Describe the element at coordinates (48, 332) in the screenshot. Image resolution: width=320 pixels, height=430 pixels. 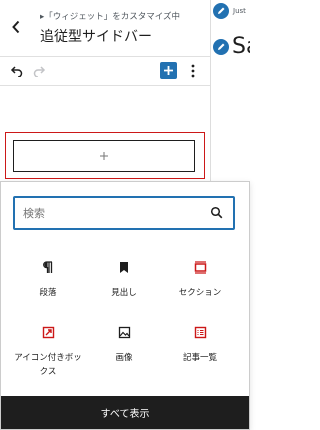
I see `icon-box-icon` at that location.